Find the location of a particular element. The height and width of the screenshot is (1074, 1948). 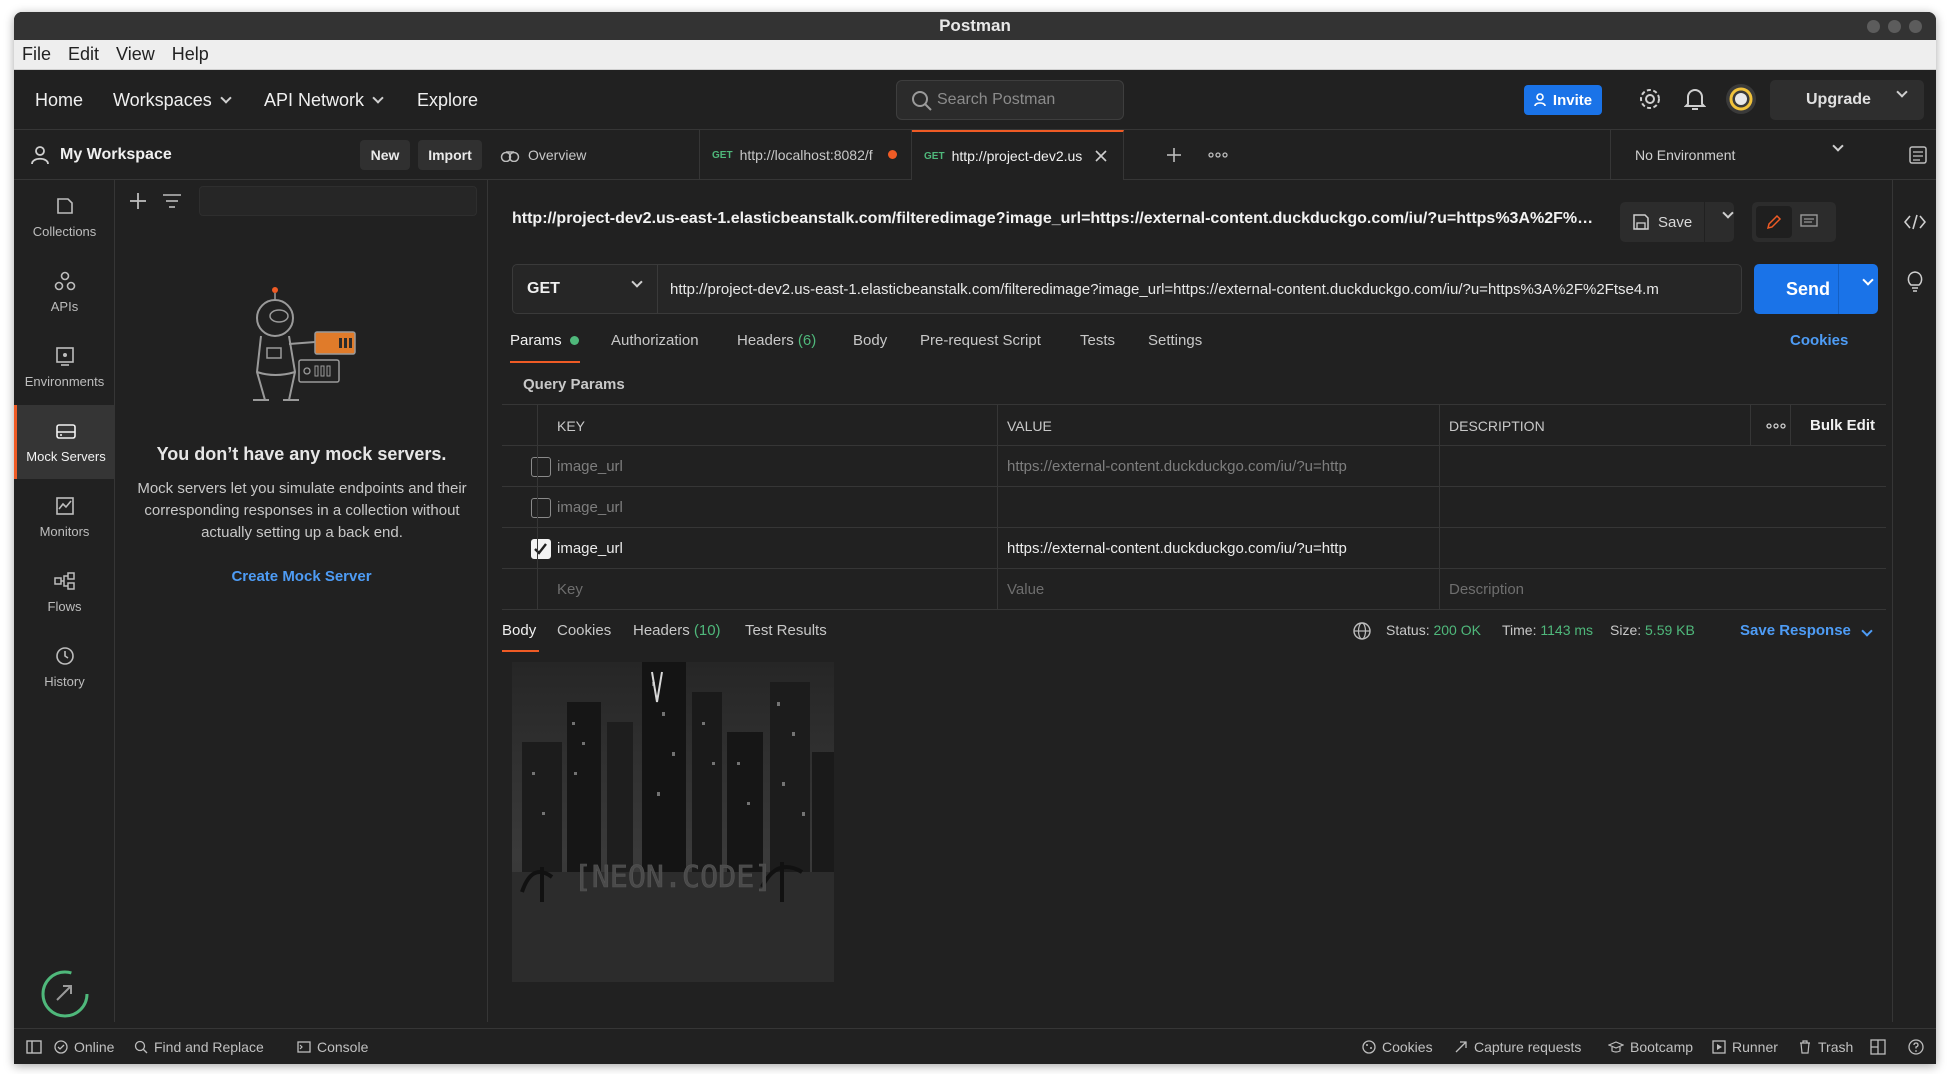

avatar is located at coordinates (1741, 99).